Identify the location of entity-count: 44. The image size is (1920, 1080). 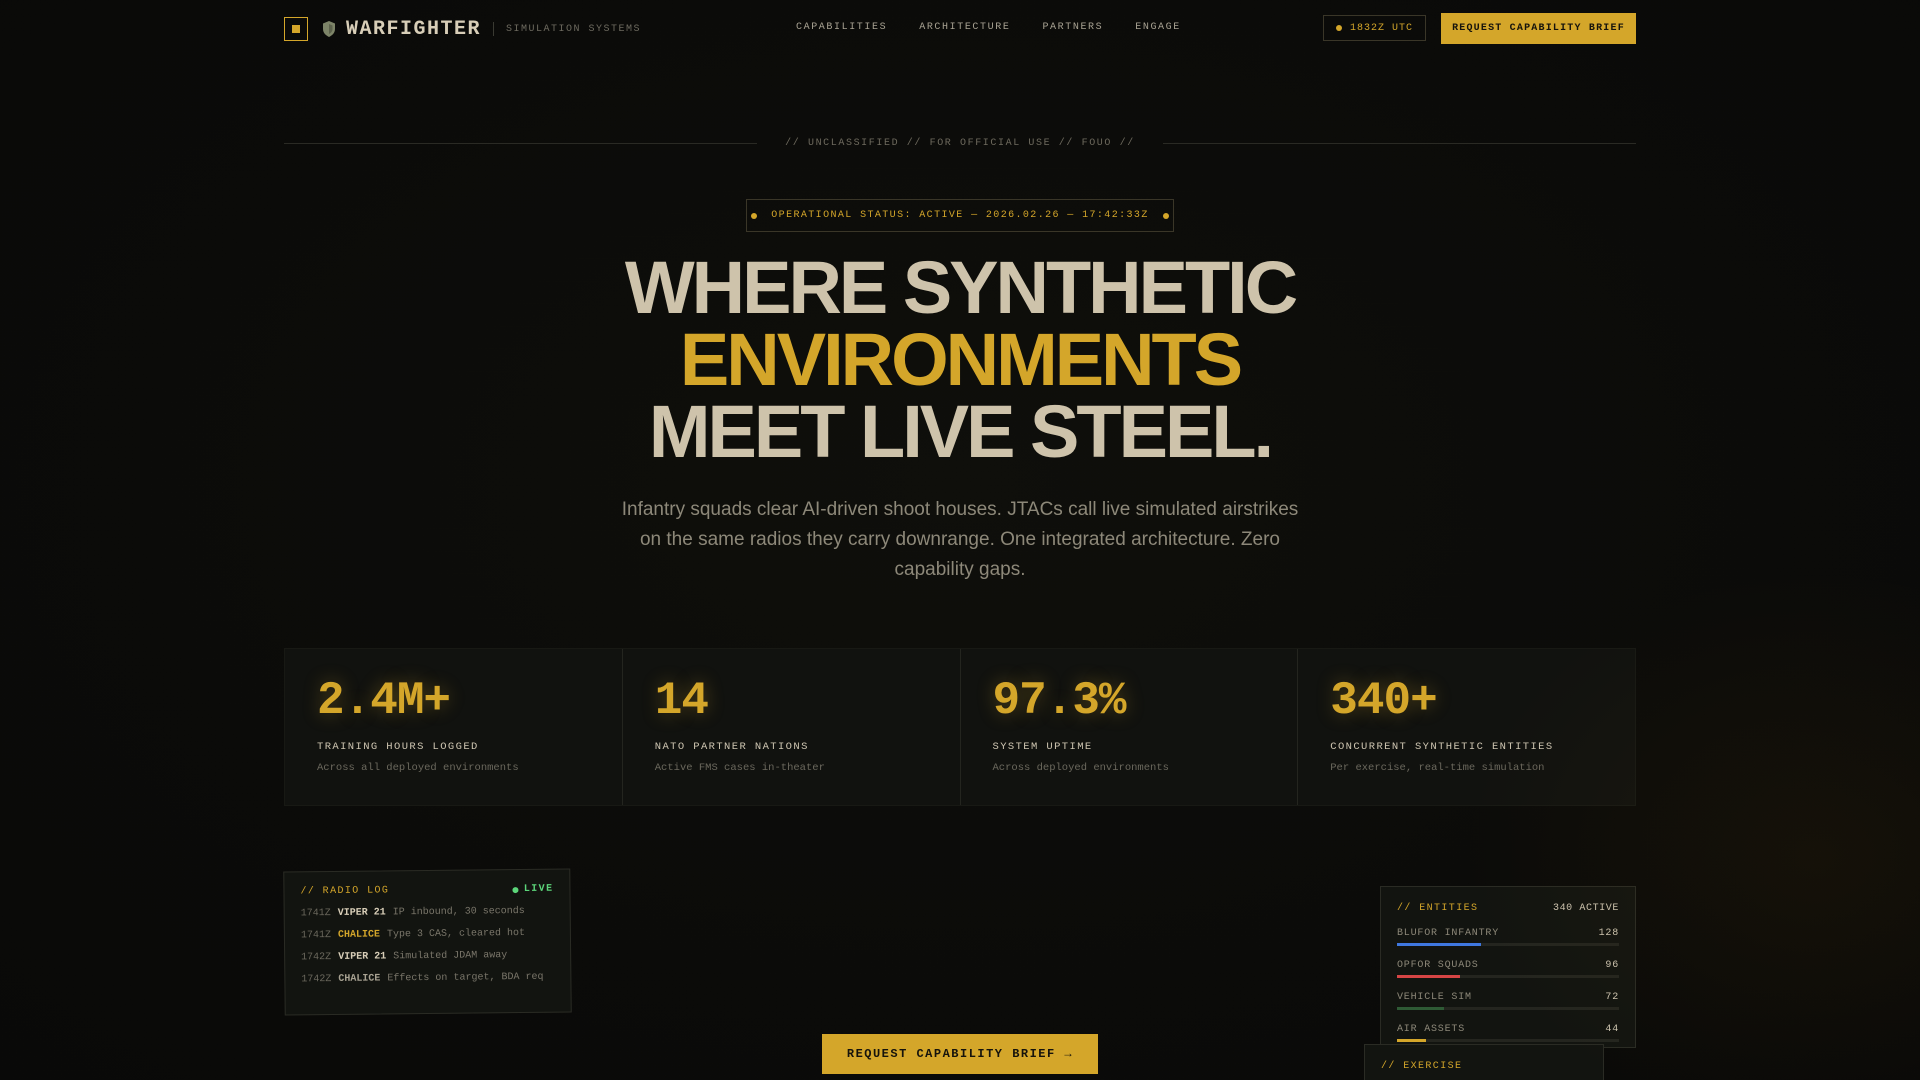
(1612, 1029).